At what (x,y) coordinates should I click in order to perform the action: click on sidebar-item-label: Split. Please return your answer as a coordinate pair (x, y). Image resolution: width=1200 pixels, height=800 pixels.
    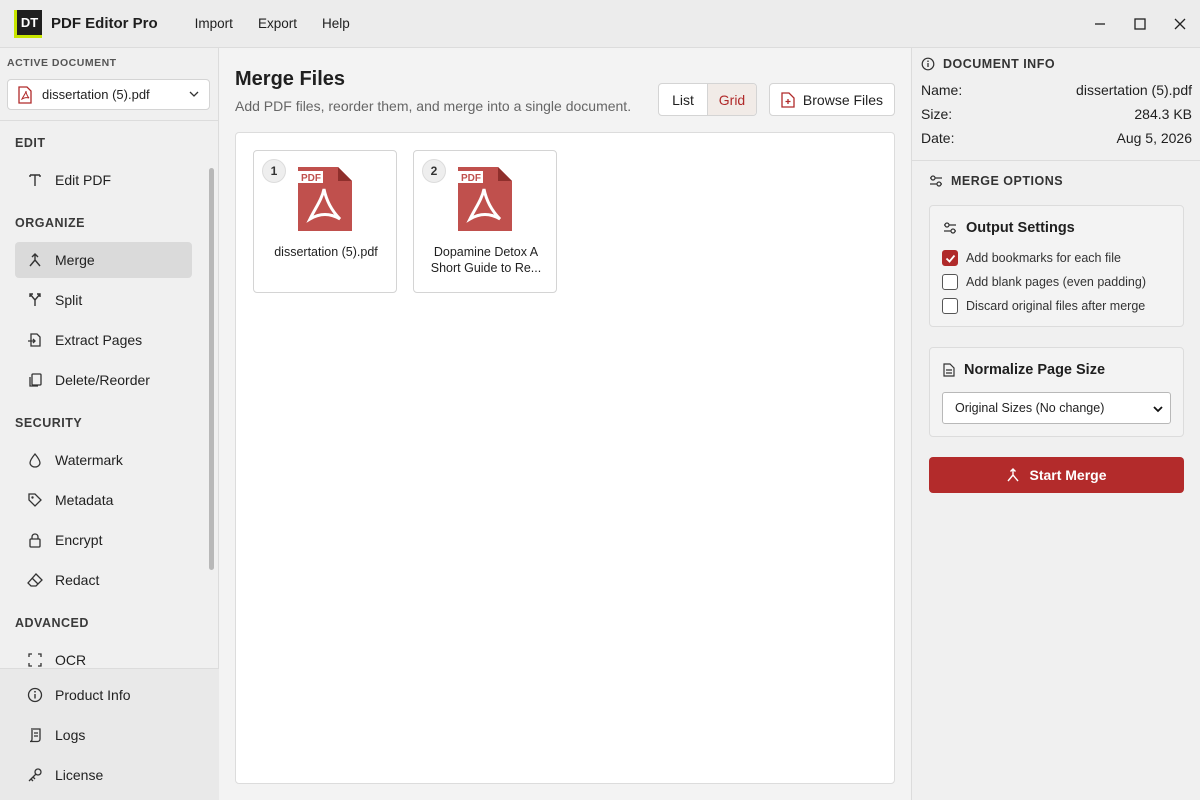
    Looking at the image, I should click on (69, 300).